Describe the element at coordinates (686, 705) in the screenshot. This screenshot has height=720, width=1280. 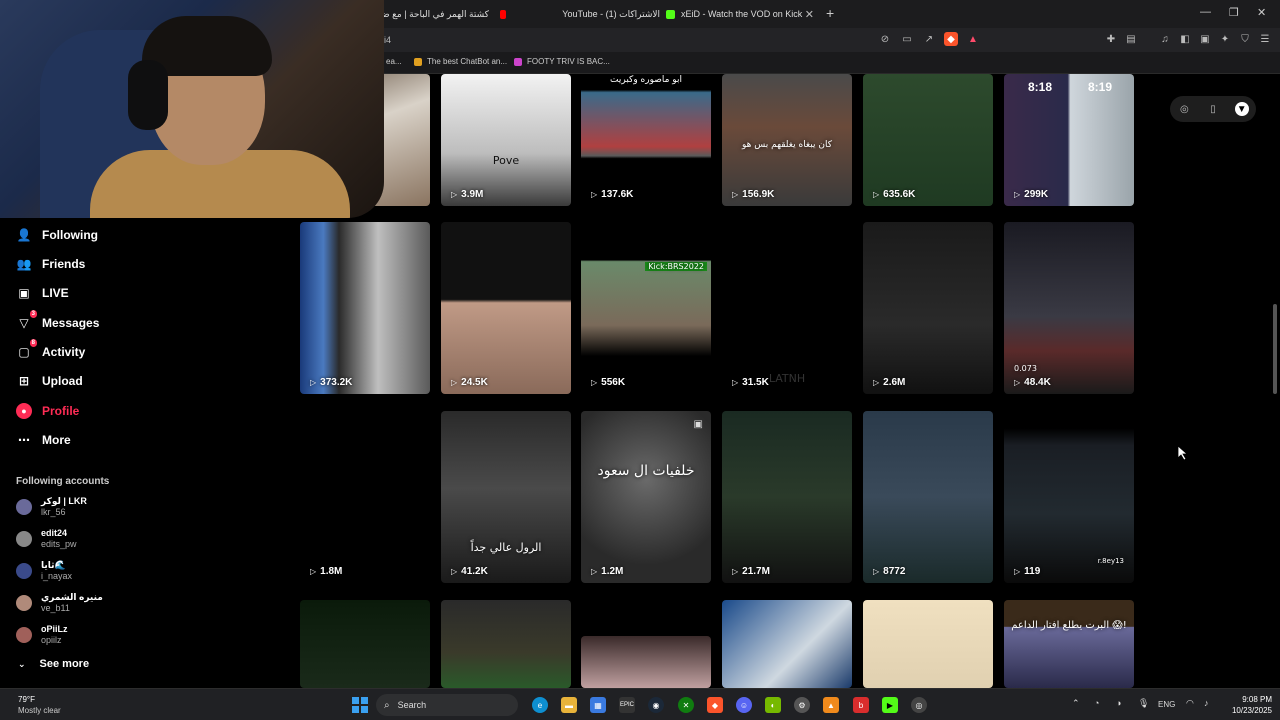
I see `xbox-icon: ✕` at that location.